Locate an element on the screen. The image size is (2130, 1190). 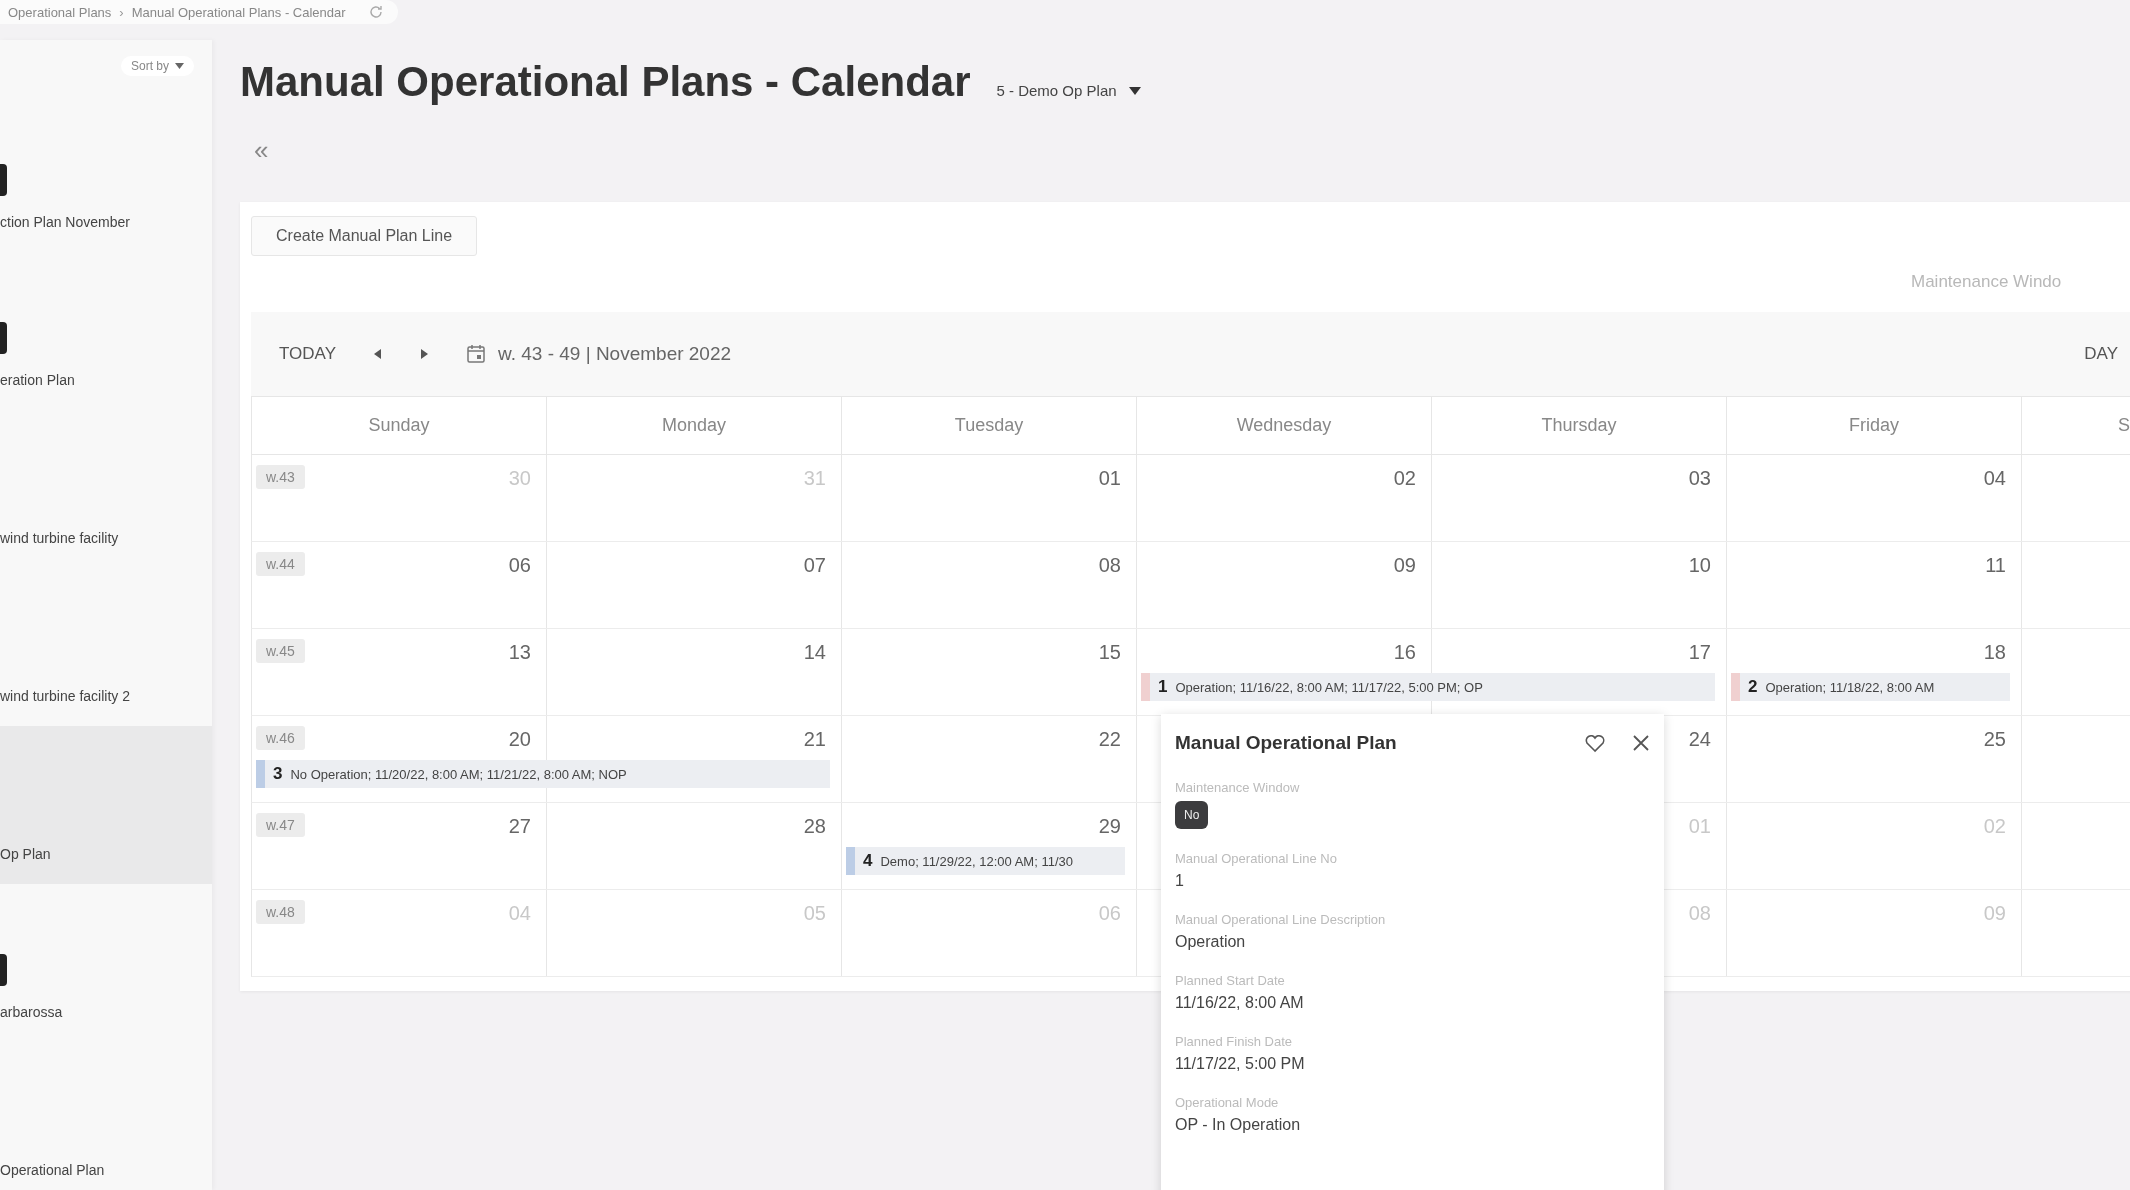
sidebar-item-label: wind turbine facility is located at coordinates (60, 538).